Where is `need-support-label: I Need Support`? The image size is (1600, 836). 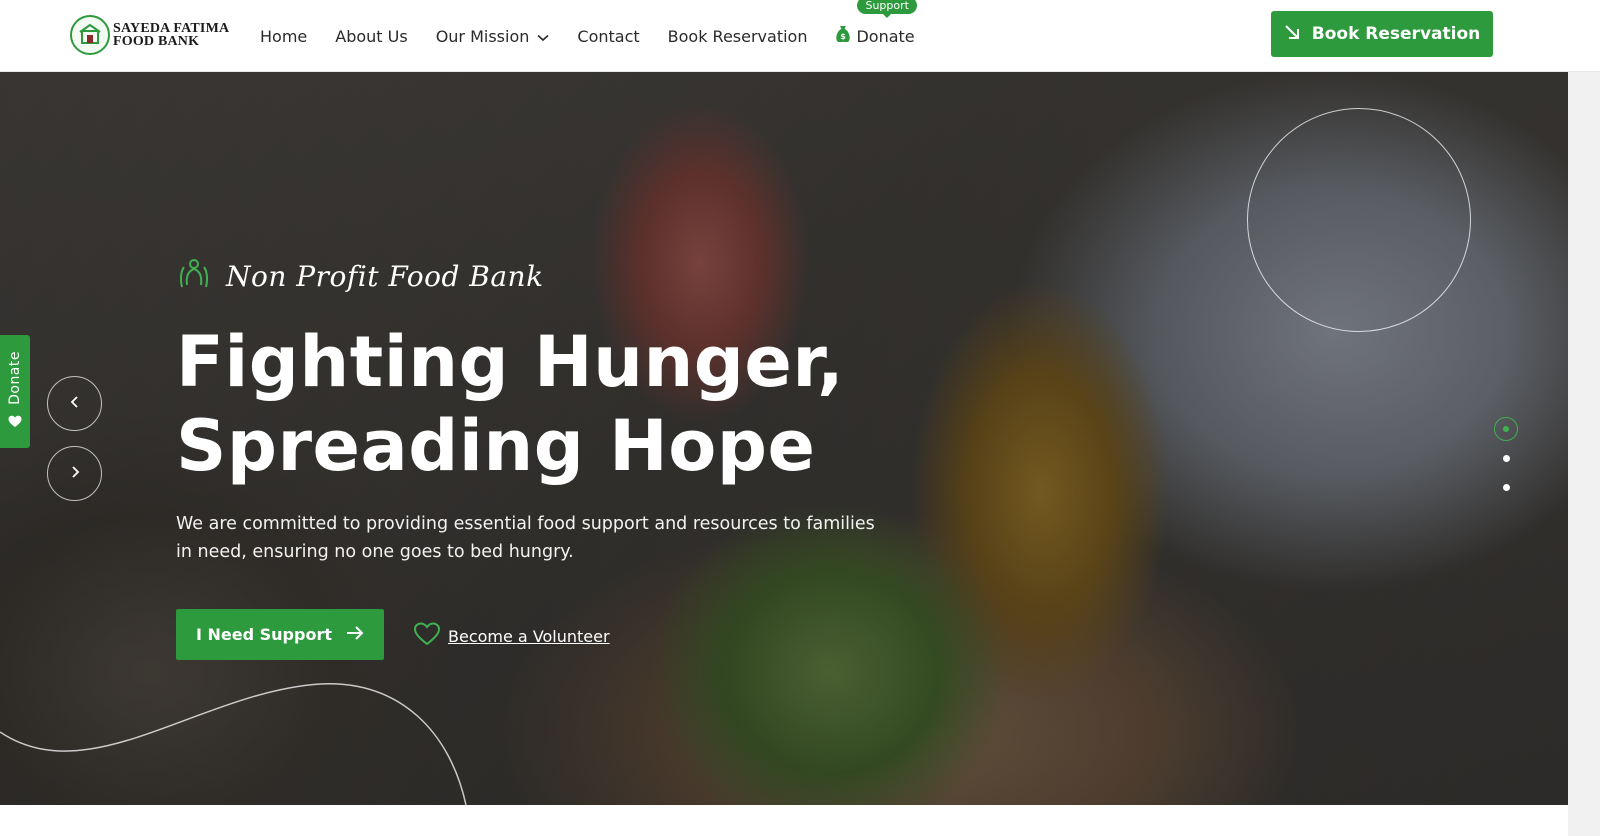
need-support-label: I Need Support is located at coordinates (264, 634).